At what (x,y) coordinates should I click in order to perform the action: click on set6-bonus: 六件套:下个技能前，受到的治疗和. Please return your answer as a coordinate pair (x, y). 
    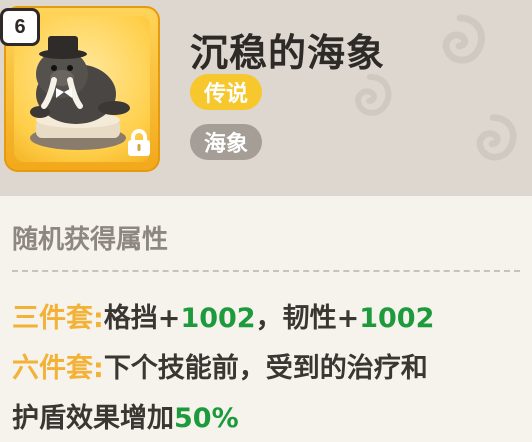
    Looking at the image, I should click on (220, 365).